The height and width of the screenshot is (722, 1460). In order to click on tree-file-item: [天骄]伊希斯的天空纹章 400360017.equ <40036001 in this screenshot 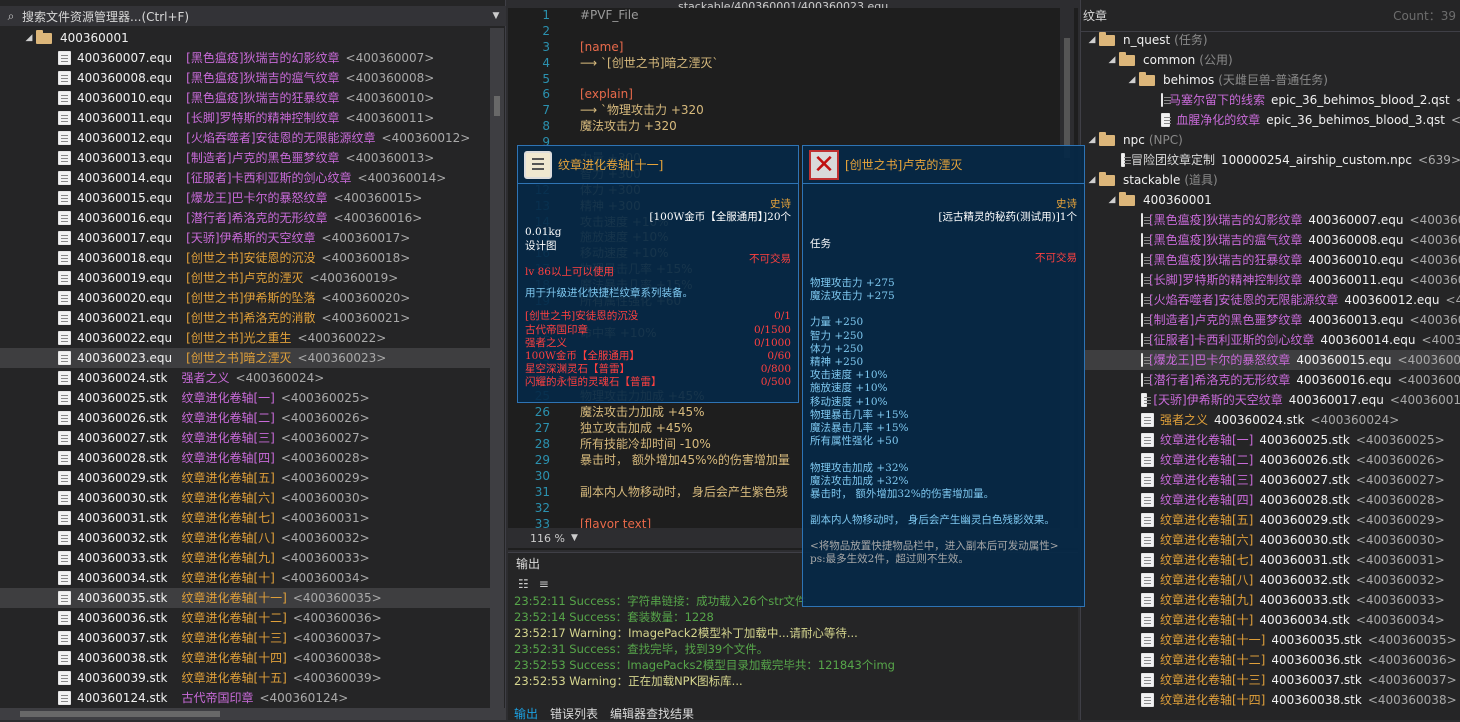, I will do `click(1270, 400)`.